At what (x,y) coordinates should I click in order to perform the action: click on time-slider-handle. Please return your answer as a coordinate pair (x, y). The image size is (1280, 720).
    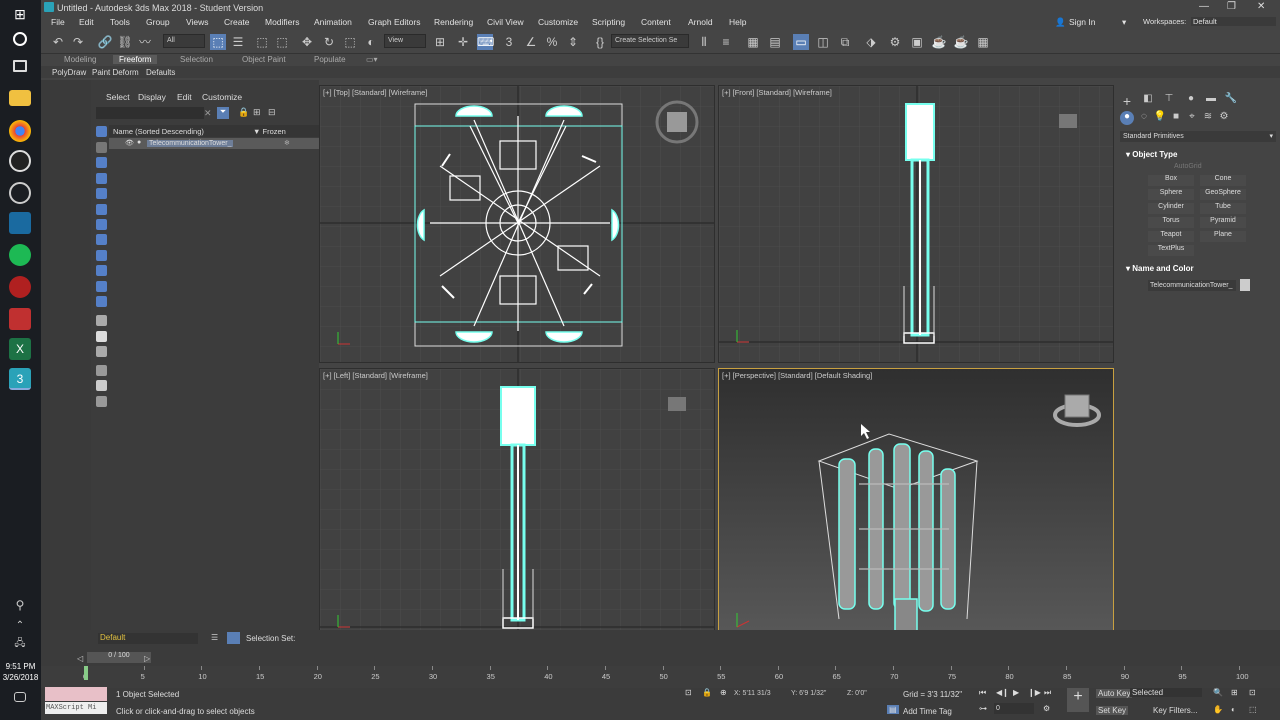
    Looking at the image, I should click on (86, 673).